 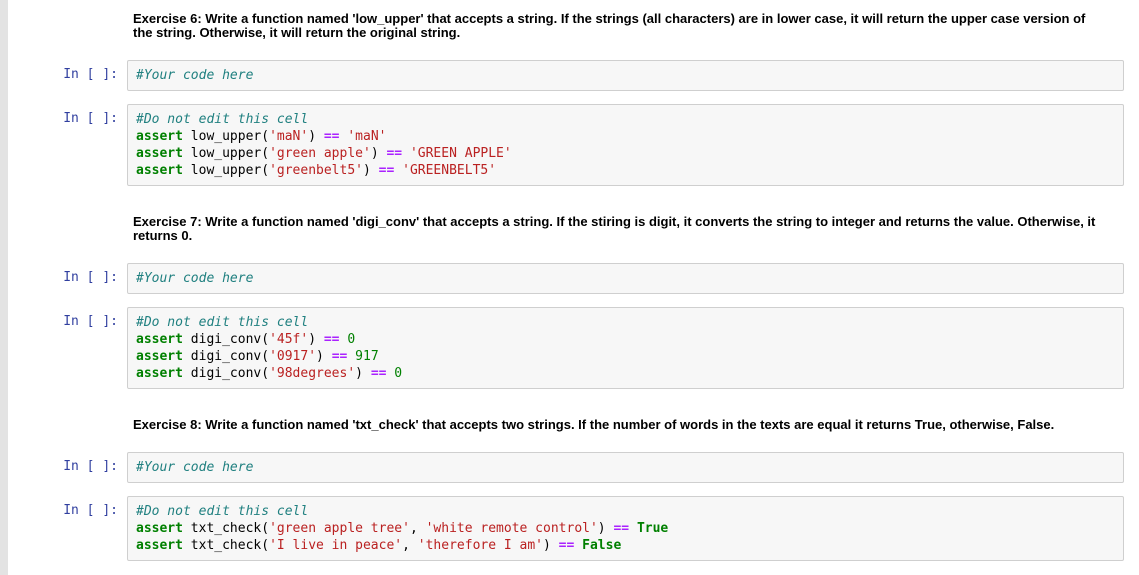 I want to click on exercise-6-answer-cell: In [ ]: #Your code here, so click(x=566, y=75).